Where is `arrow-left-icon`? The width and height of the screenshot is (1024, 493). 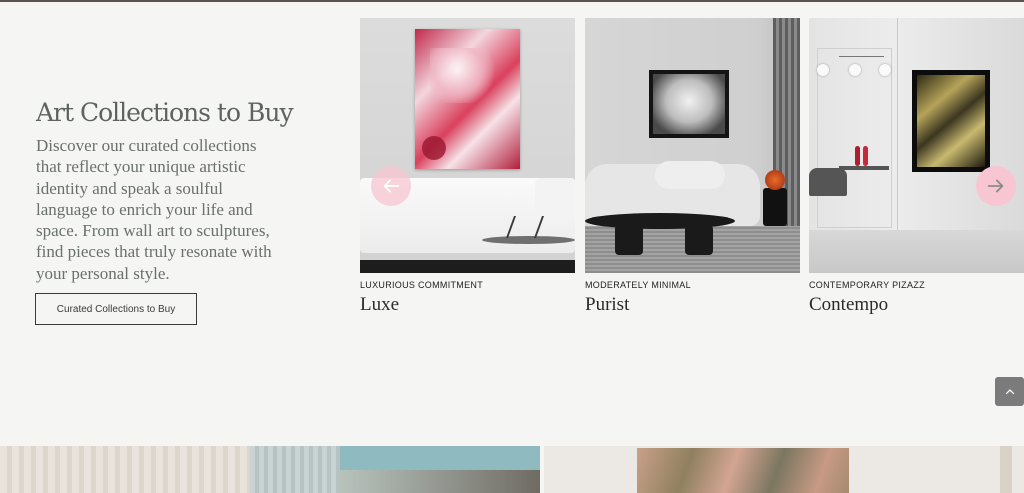 arrow-left-icon is located at coordinates (391, 186).